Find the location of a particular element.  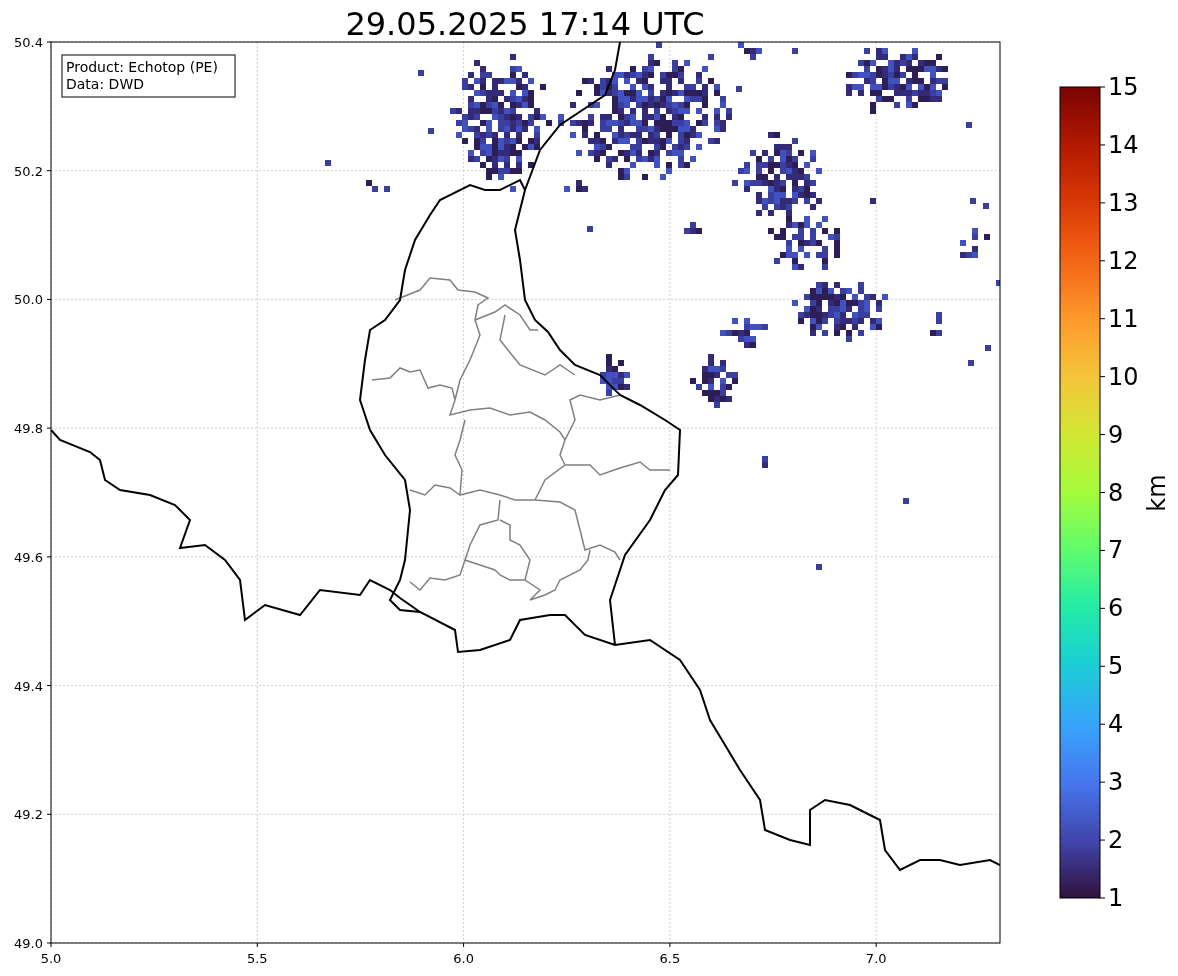

colorbar-tick-label: 15 is located at coordinates (1123, 87).